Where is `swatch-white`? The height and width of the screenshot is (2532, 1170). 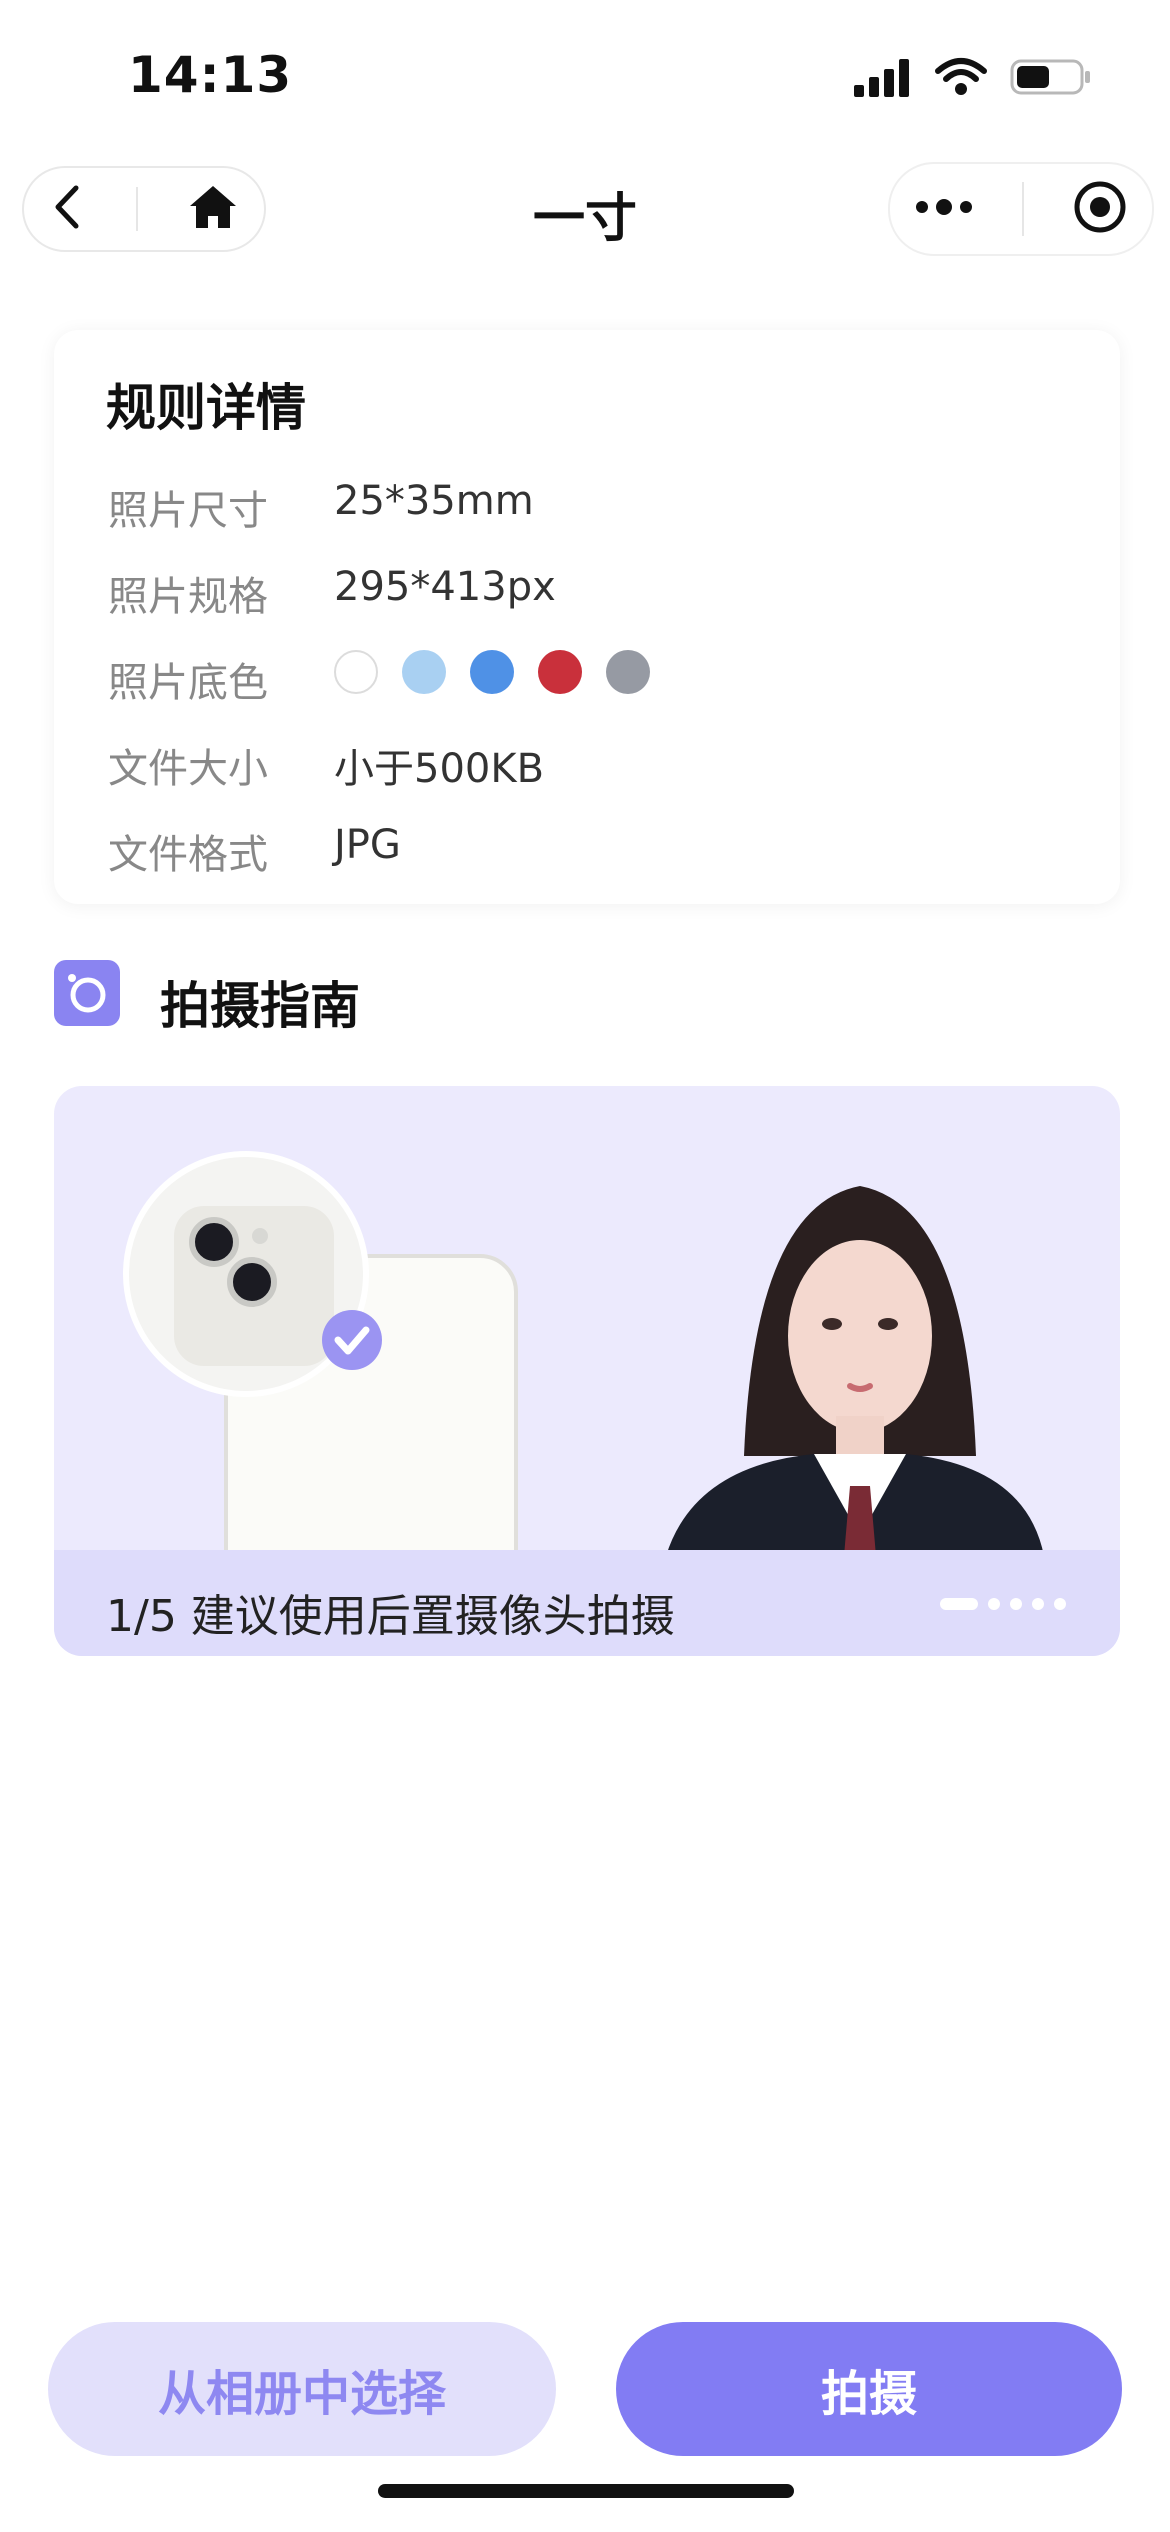
swatch-white is located at coordinates (356, 672).